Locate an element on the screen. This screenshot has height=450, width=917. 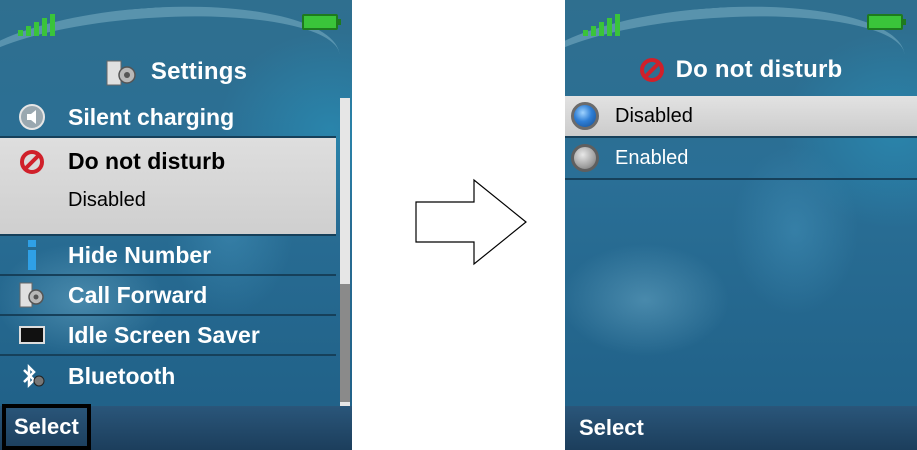
title-text: Settings is located at coordinates (199, 71).